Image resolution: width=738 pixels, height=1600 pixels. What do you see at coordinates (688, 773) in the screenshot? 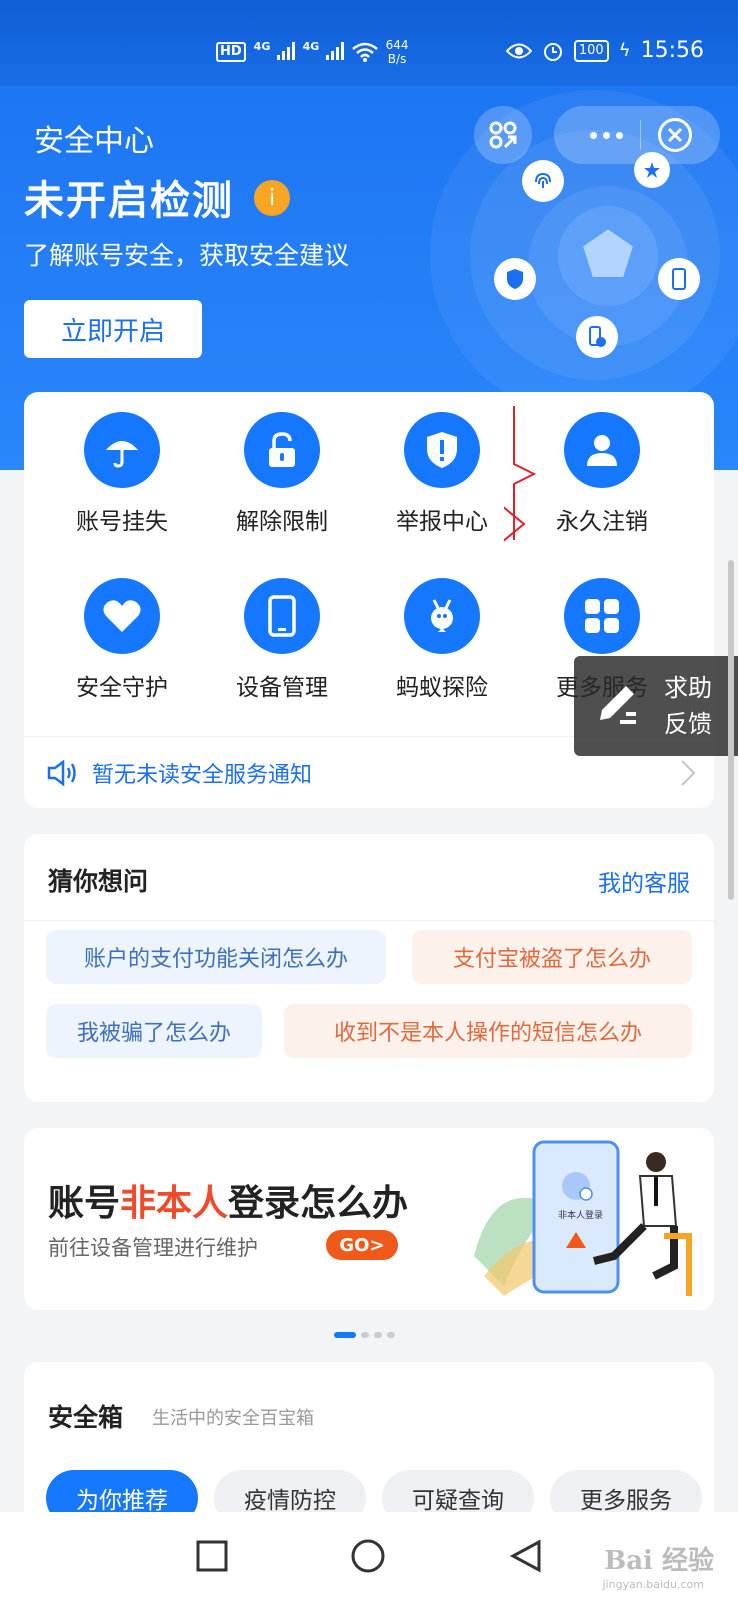
I see `chevron-right-icon` at bounding box center [688, 773].